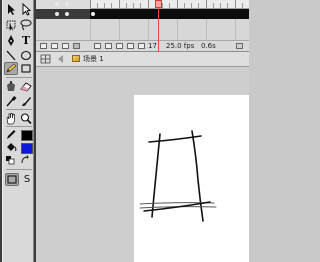  I want to click on layer-lock-dot, so click(67, 14).